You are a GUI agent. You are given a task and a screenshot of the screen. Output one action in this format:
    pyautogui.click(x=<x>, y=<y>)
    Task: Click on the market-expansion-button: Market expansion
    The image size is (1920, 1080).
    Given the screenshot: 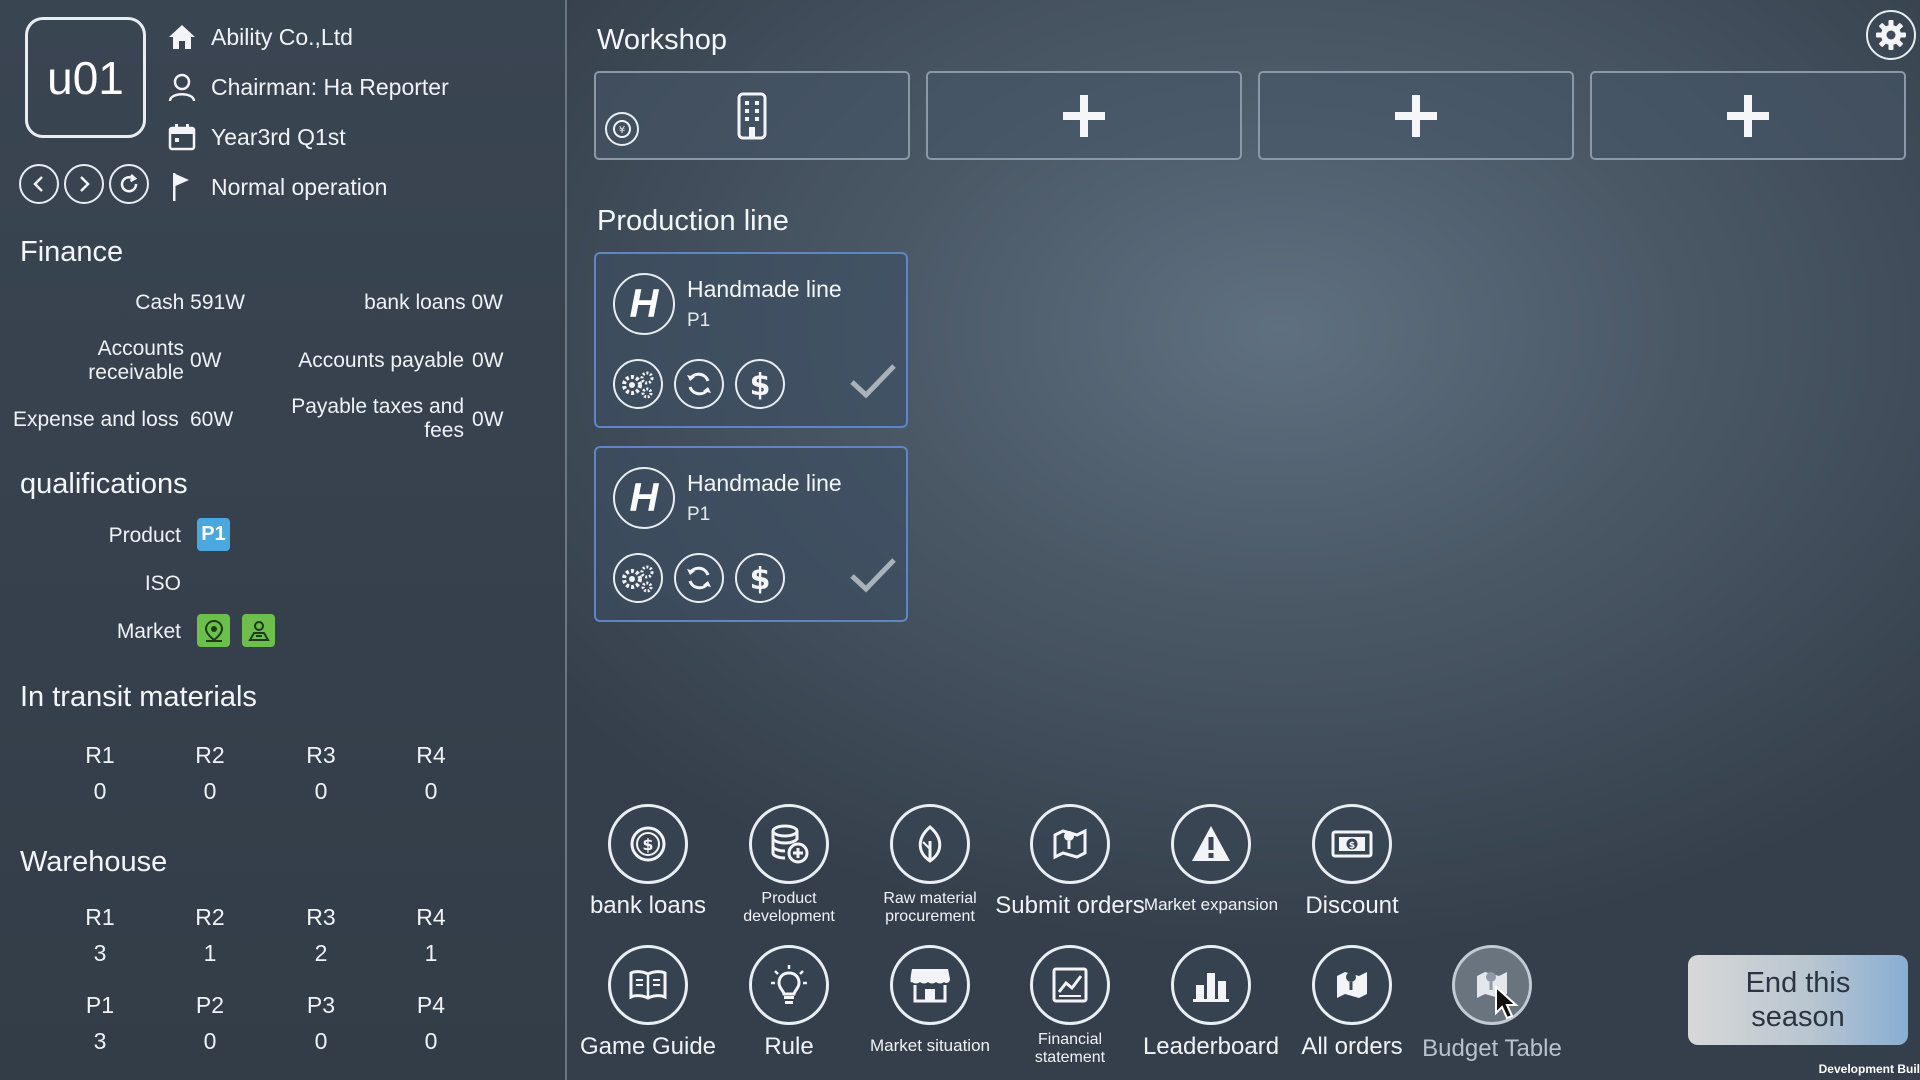 What is the action you would take?
    pyautogui.click(x=1211, y=859)
    